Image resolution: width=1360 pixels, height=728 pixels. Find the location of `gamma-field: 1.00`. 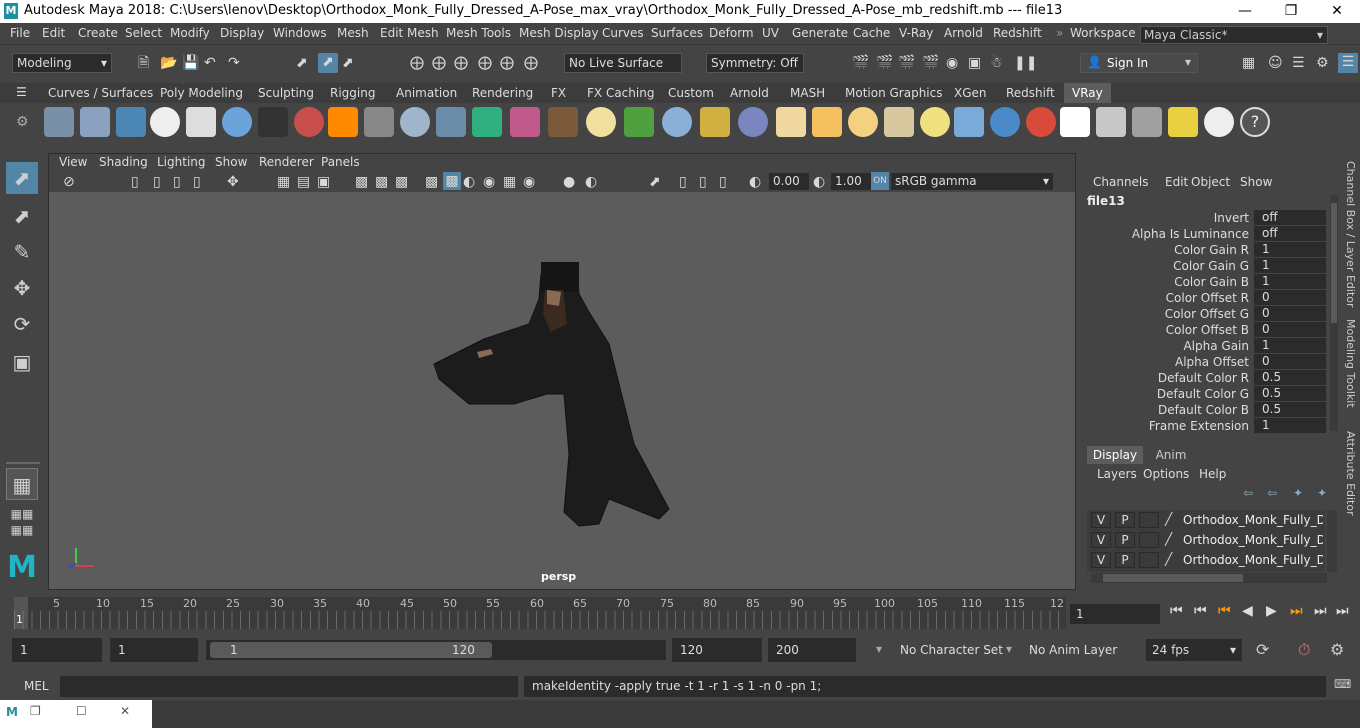

gamma-field: 1.00 is located at coordinates (851, 181).